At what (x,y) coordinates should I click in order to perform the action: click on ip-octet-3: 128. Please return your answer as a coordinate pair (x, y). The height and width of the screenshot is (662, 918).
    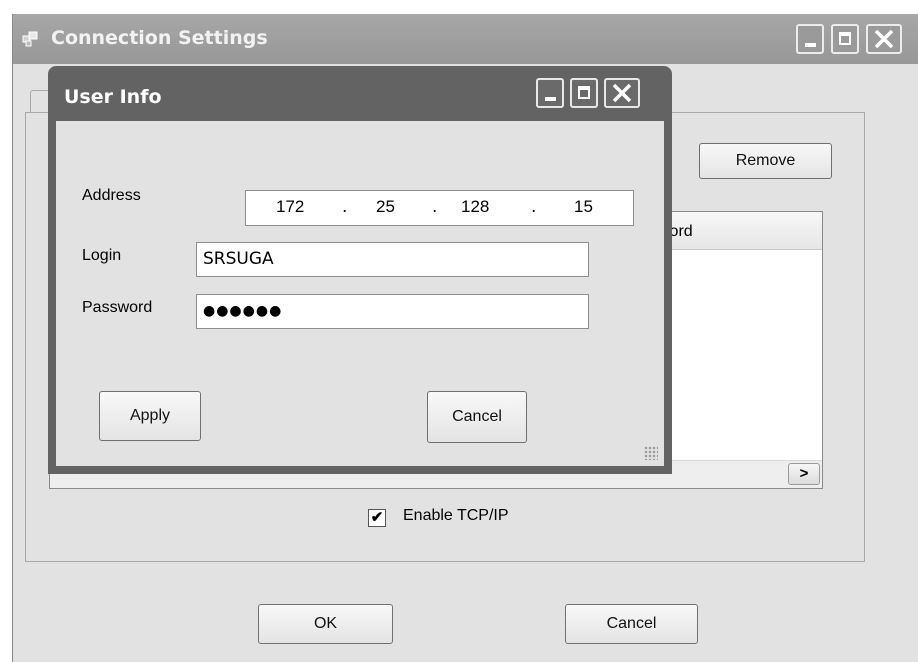
    Looking at the image, I should click on (475, 207).